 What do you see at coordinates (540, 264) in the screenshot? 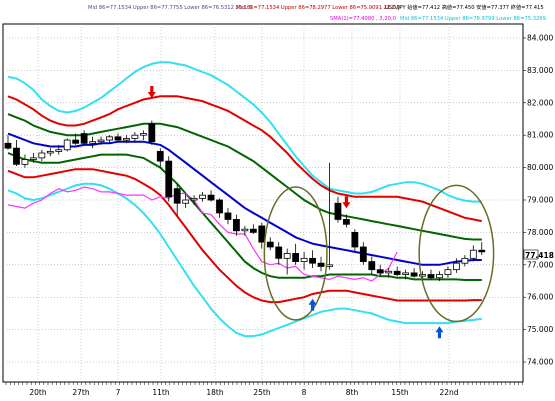
I see `y-tick-label: 77.000` at bounding box center [540, 264].